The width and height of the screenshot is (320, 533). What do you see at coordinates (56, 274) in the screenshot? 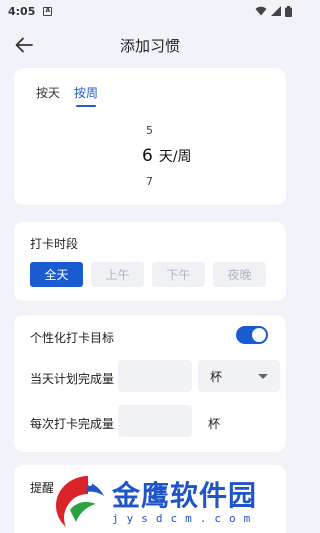
I see `period-option-all-day: 全天` at bounding box center [56, 274].